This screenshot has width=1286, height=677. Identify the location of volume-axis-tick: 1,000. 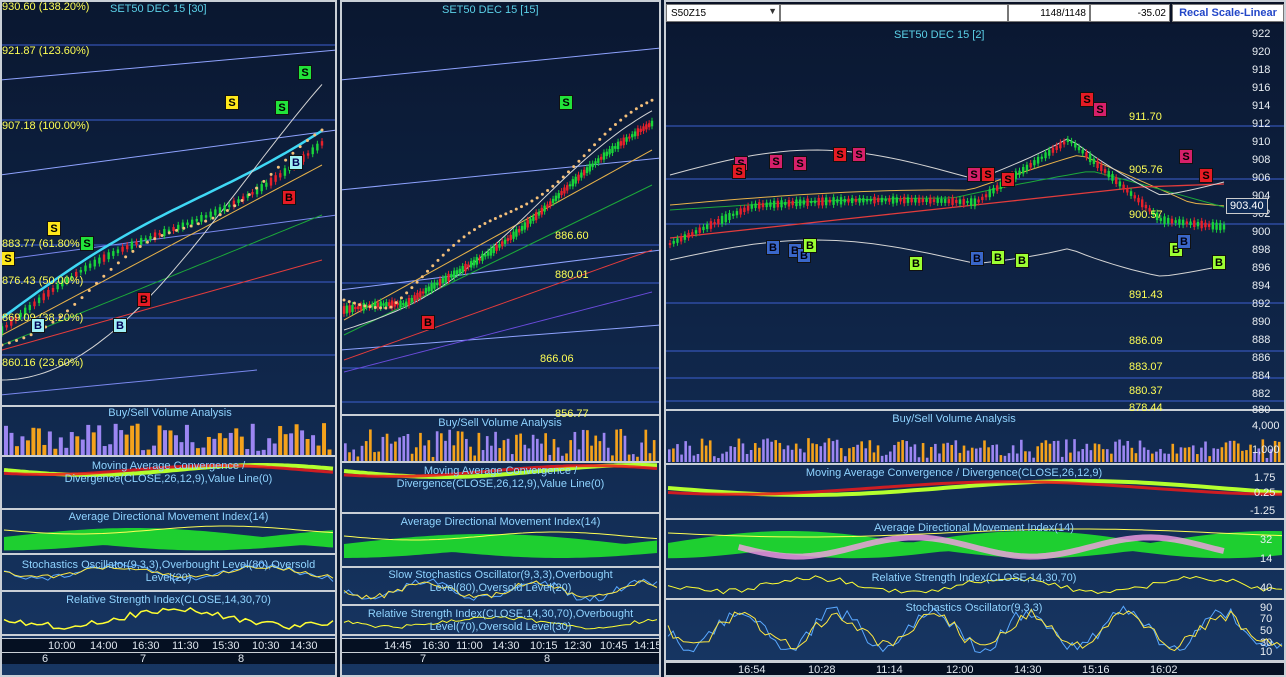
(1266, 450).